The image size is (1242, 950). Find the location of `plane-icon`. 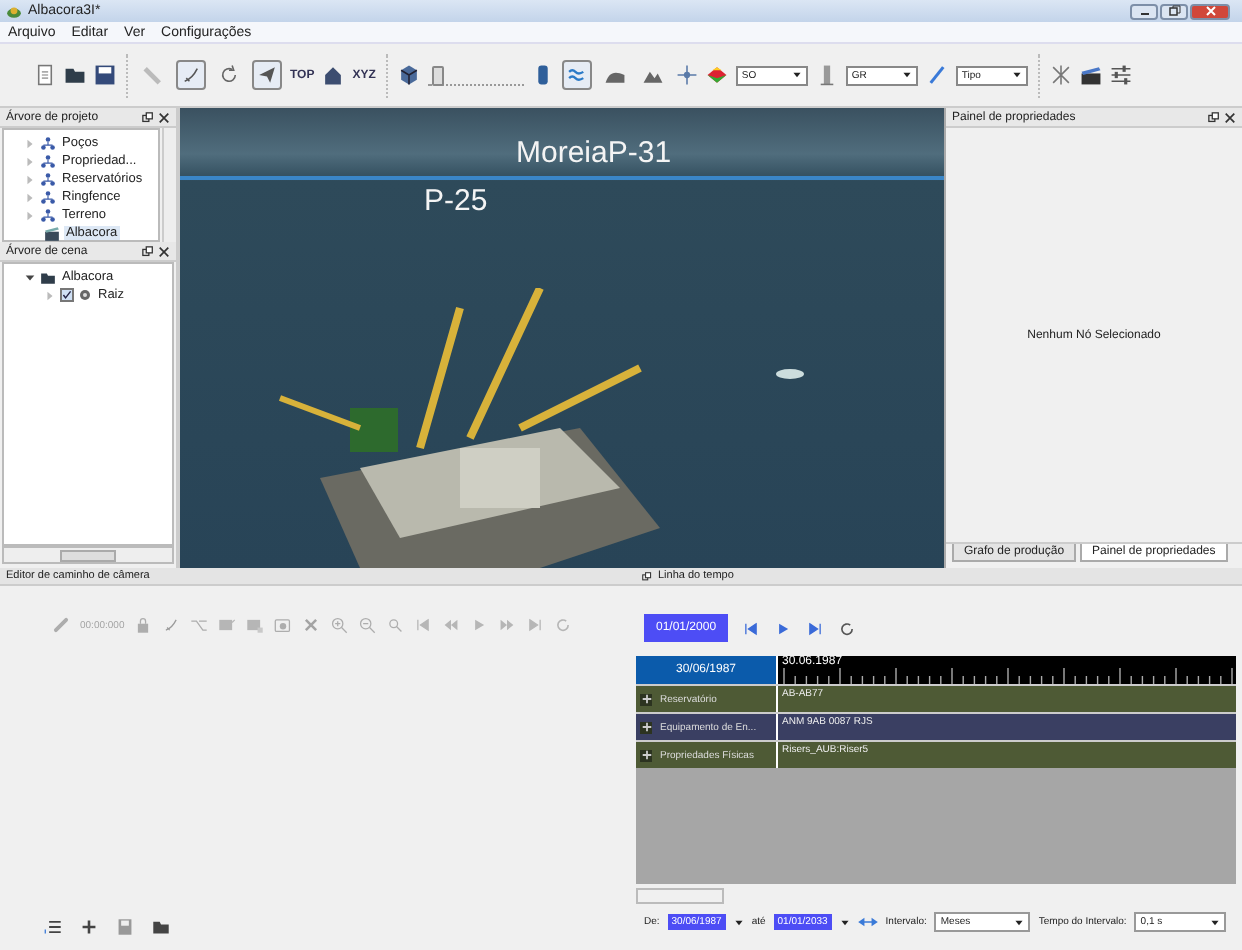

plane-icon is located at coordinates (267, 75).